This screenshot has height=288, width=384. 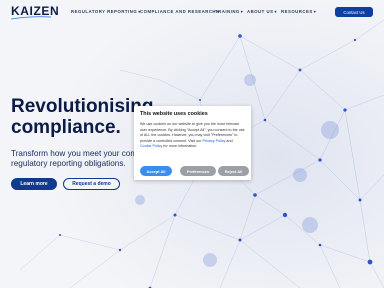 I want to click on request-demo-button: Request a demo, so click(x=91, y=184).